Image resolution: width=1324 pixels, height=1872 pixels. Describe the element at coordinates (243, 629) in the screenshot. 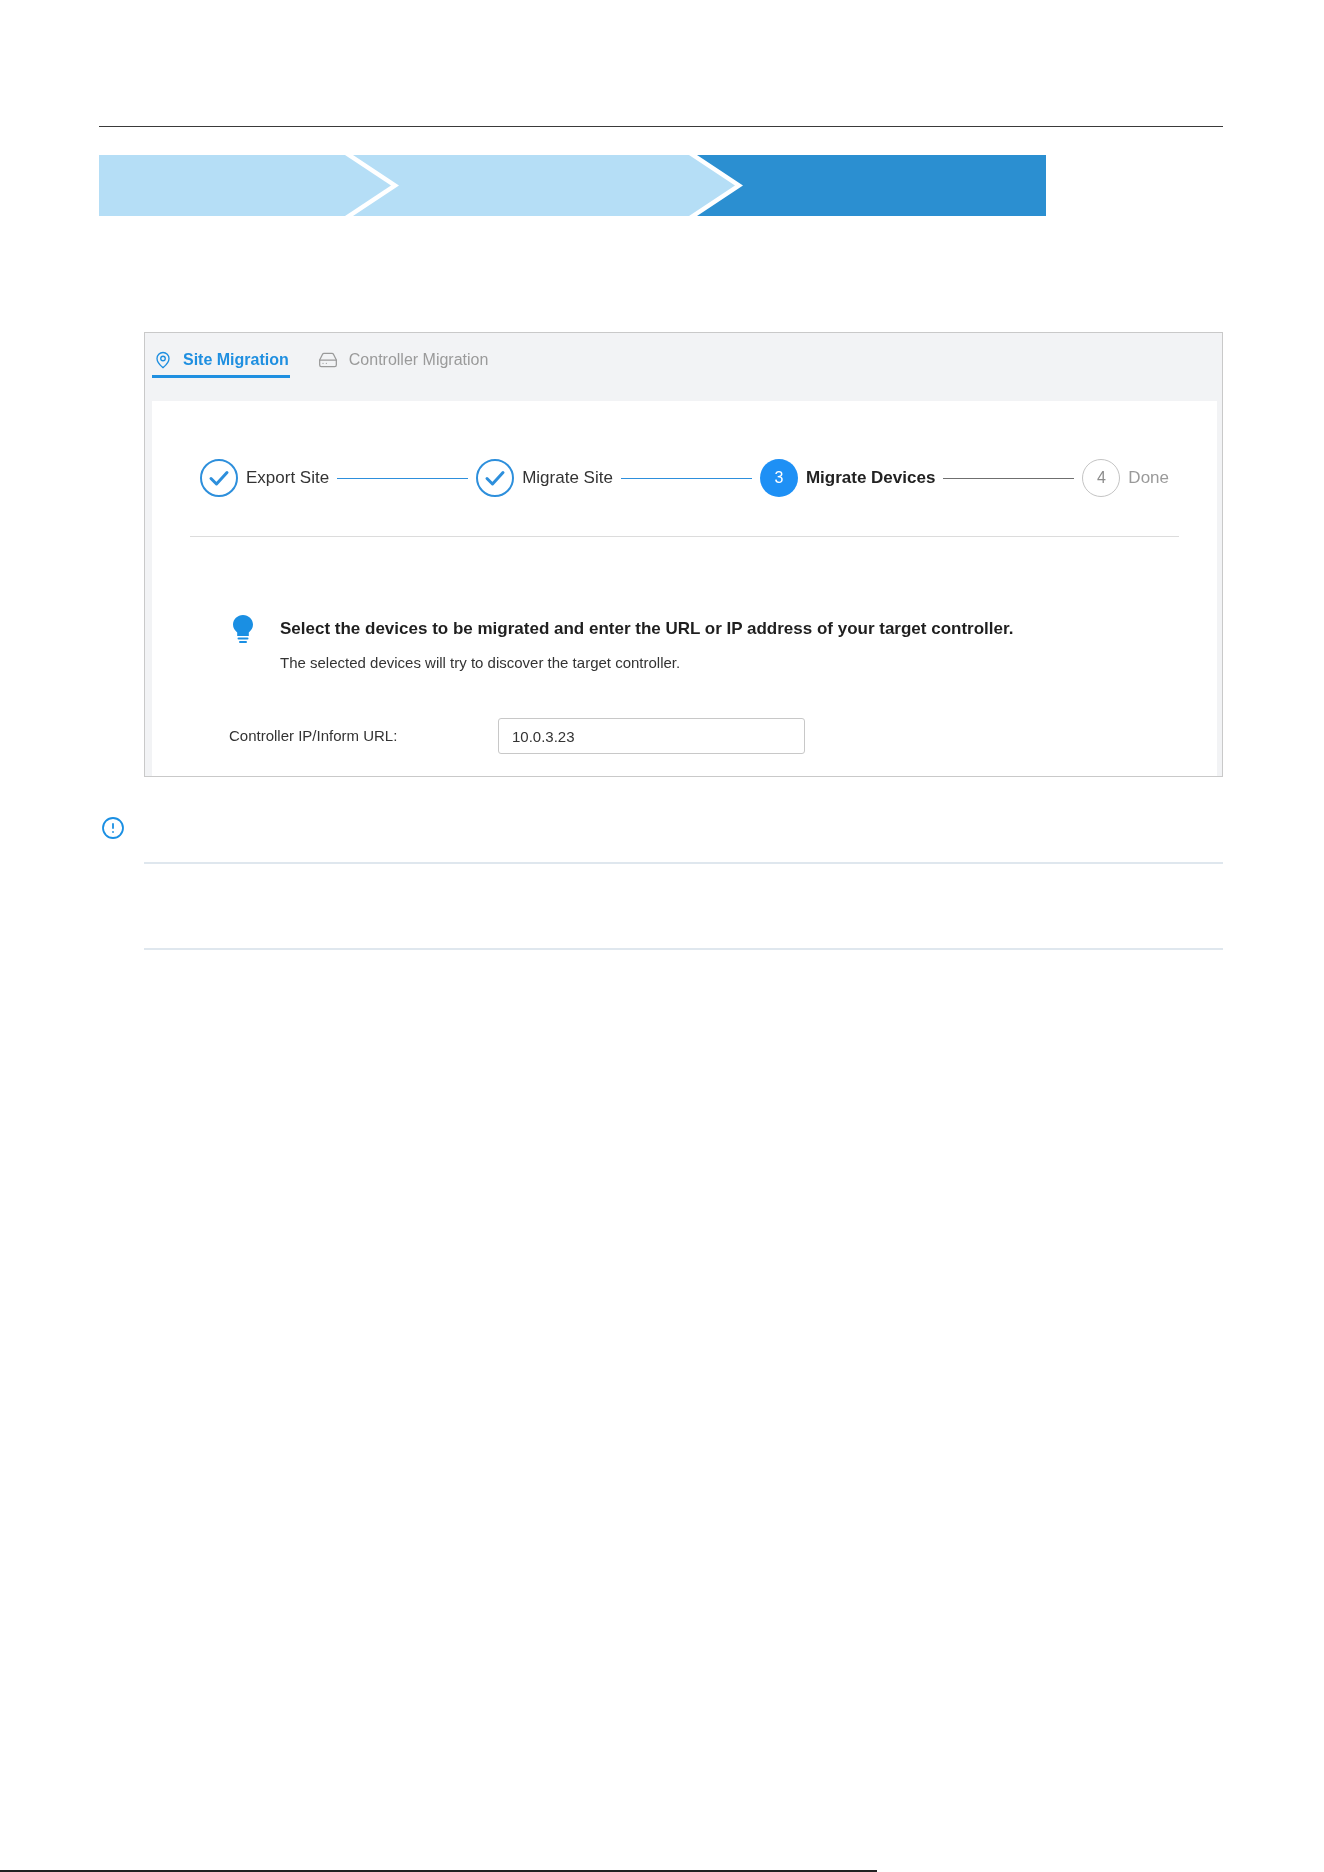

I see `lightbulb-icon` at that location.